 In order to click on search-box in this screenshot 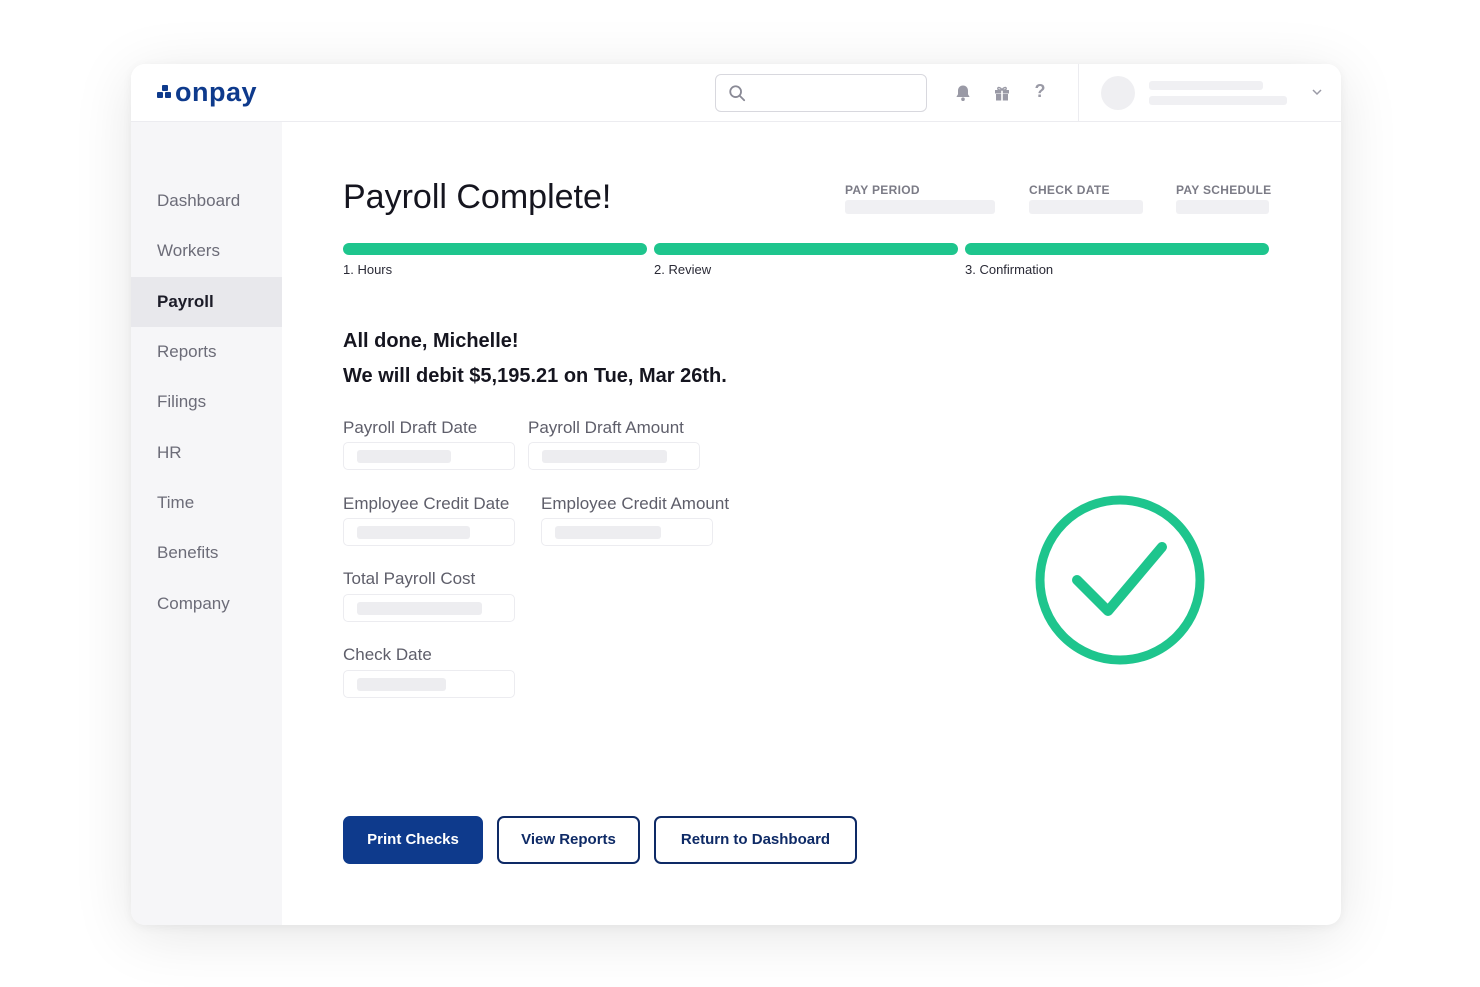, I will do `click(821, 93)`.